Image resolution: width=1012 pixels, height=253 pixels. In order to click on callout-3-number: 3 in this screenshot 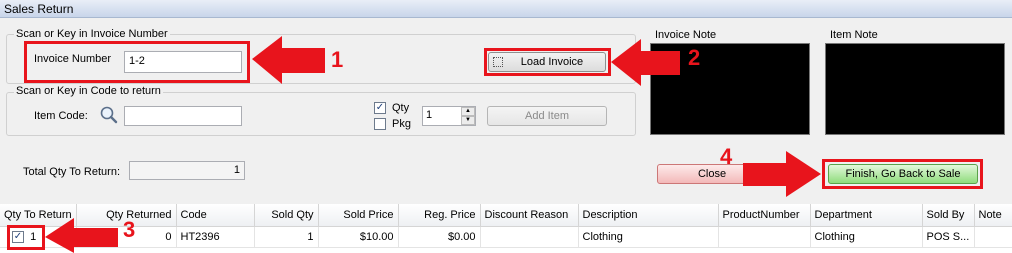, I will do `click(129, 229)`.